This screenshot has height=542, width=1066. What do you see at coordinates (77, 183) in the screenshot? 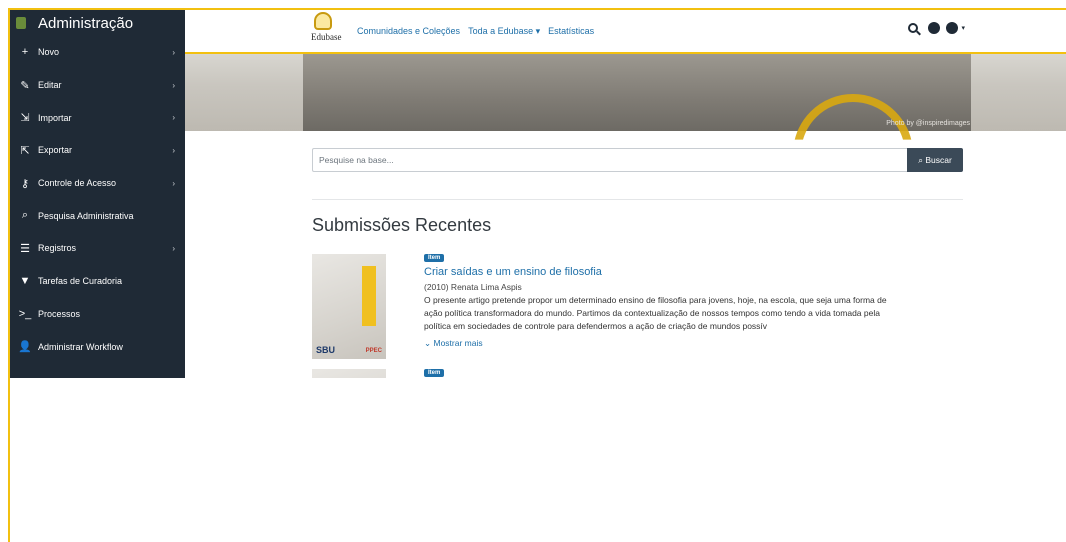
I see `sidebar-item-label: Controle de Acesso` at bounding box center [77, 183].